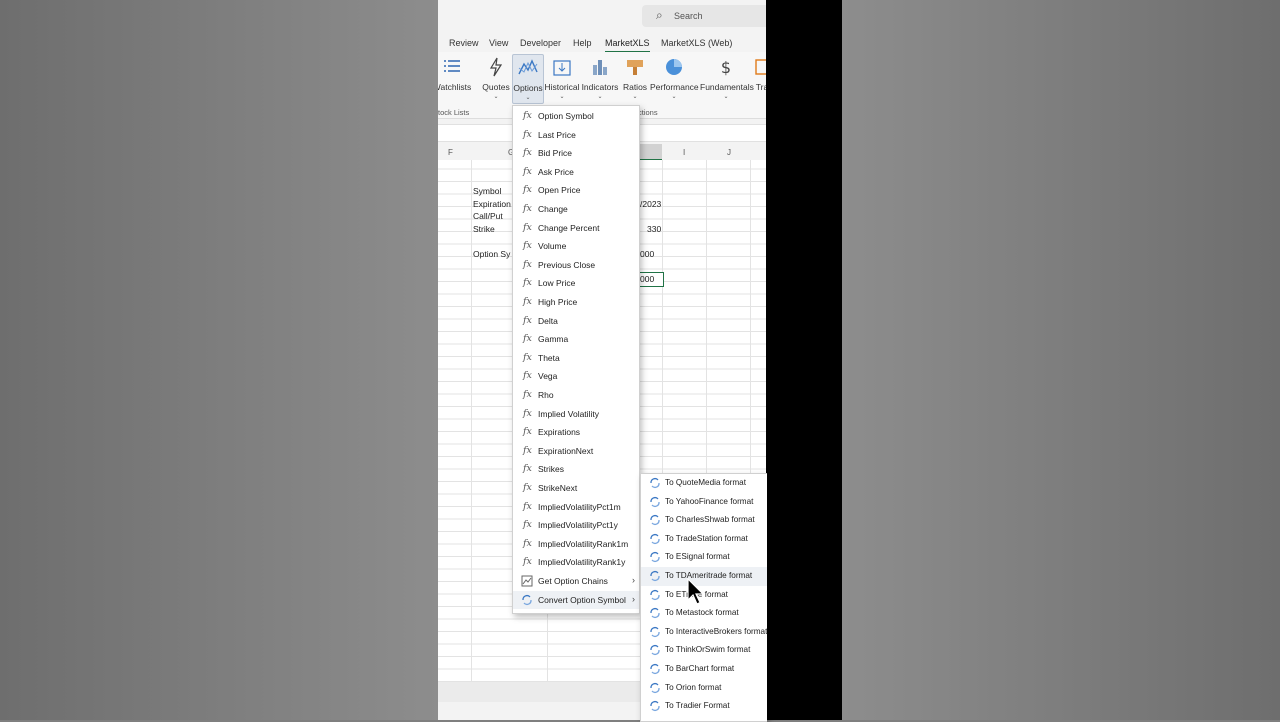 The width and height of the screenshot is (1280, 722). What do you see at coordinates (635, 78) in the screenshot?
I see `ratios-button: Ratios ⌄` at bounding box center [635, 78].